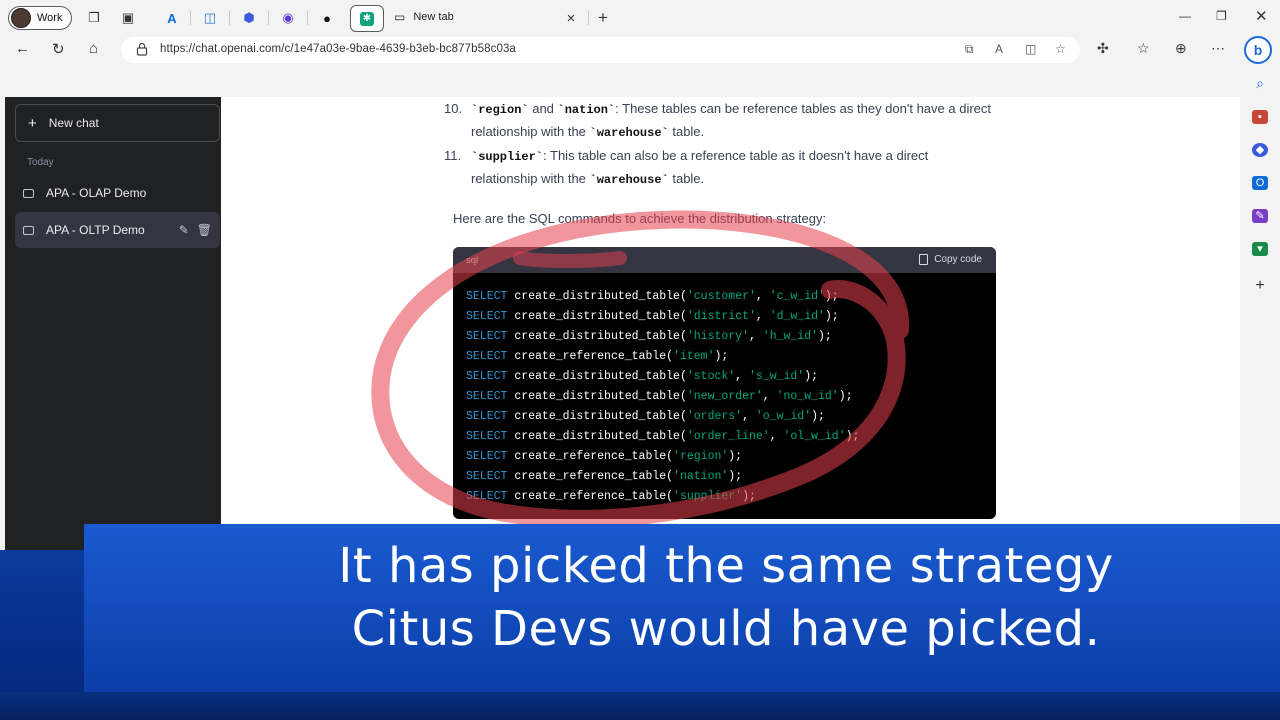  Describe the element at coordinates (721, 296) in the screenshot. I see `code-string: 'customer'` at that location.